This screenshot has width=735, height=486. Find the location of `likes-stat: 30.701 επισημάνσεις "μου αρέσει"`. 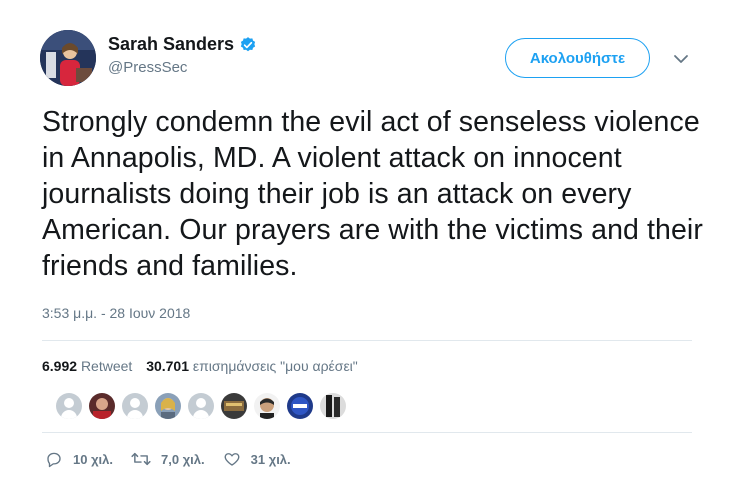

likes-stat: 30.701 επισημάνσεις "μου αρέσει" is located at coordinates (252, 366).